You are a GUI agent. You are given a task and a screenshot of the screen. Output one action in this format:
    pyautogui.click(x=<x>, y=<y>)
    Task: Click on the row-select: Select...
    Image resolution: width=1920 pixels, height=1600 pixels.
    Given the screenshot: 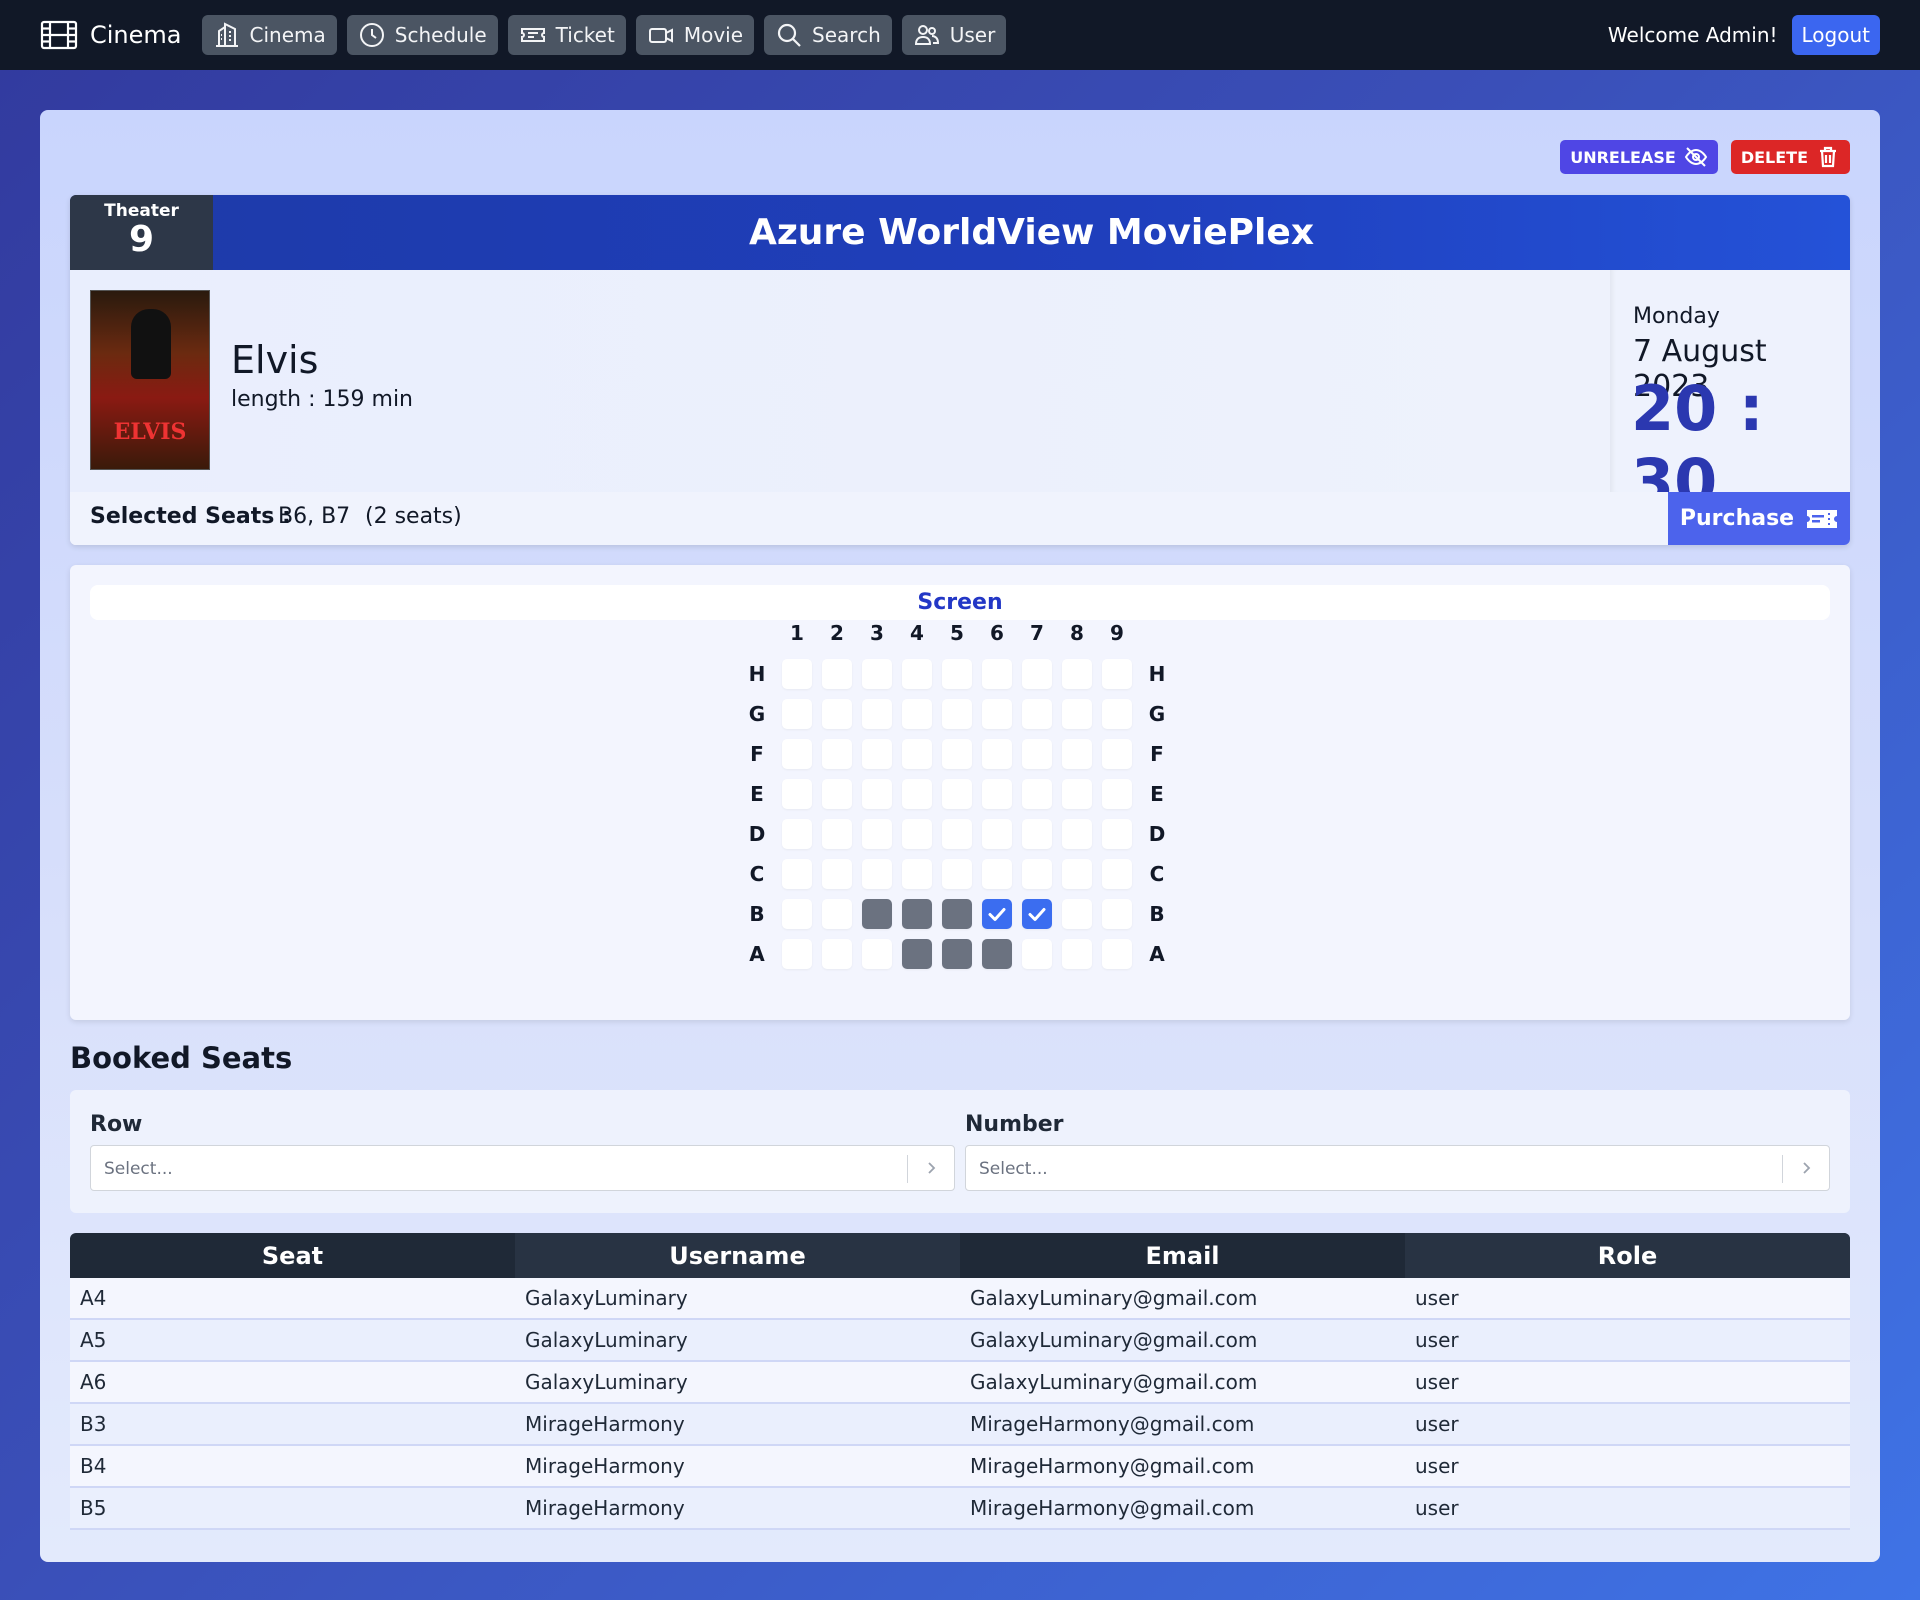 What is the action you would take?
    pyautogui.click(x=522, y=1168)
    